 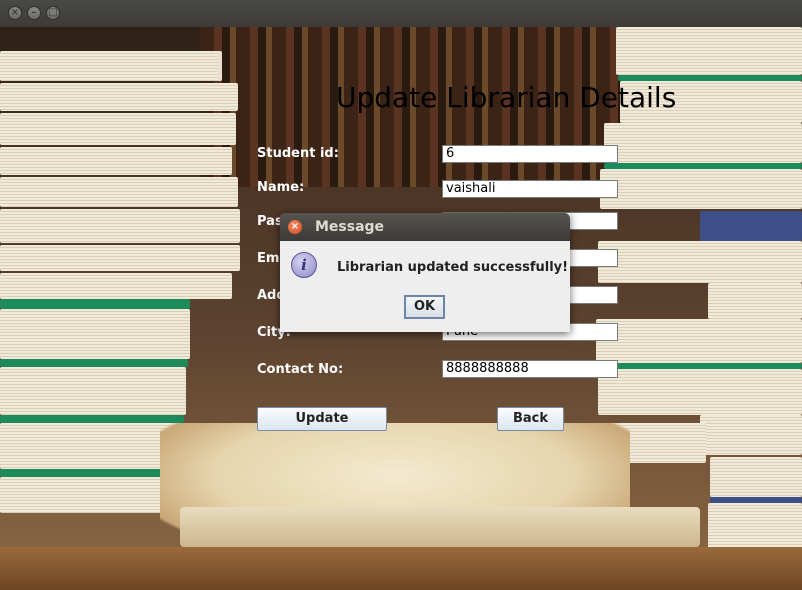 What do you see at coordinates (453, 267) in the screenshot?
I see `dialog-message: Librarian updated successfully!` at bounding box center [453, 267].